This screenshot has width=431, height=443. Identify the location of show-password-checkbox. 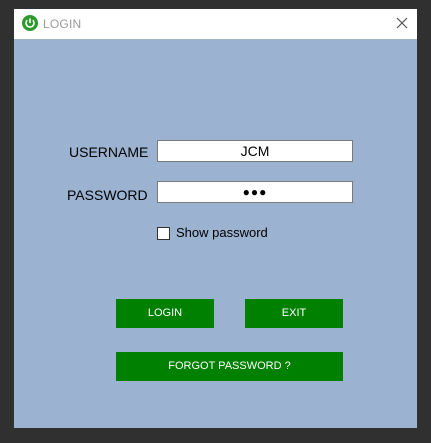
(163, 233).